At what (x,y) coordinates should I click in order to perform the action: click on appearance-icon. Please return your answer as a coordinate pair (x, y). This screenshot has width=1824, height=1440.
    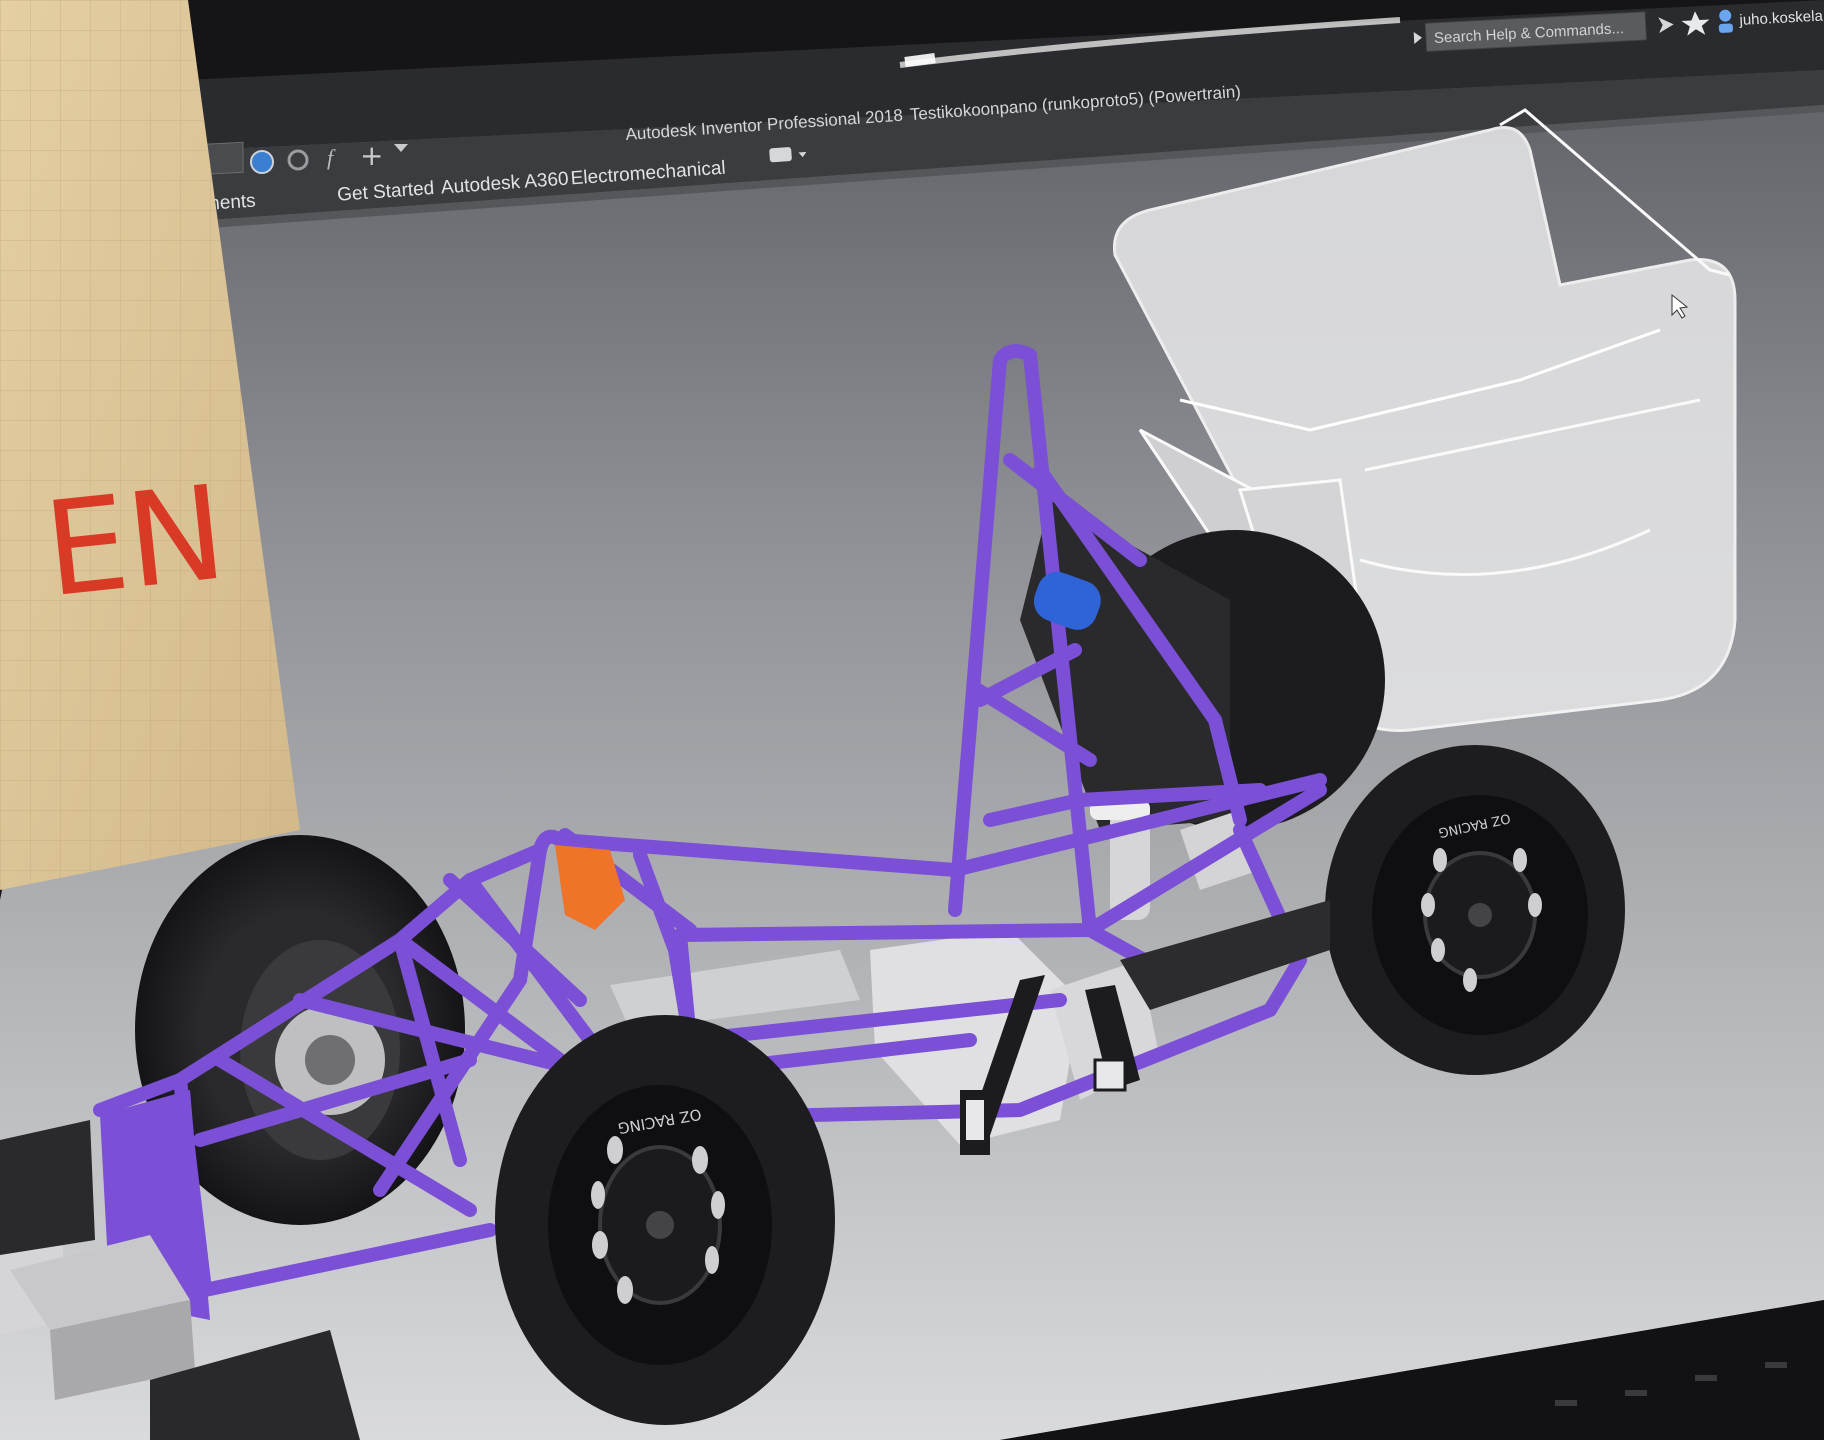
    Looking at the image, I should click on (262, 162).